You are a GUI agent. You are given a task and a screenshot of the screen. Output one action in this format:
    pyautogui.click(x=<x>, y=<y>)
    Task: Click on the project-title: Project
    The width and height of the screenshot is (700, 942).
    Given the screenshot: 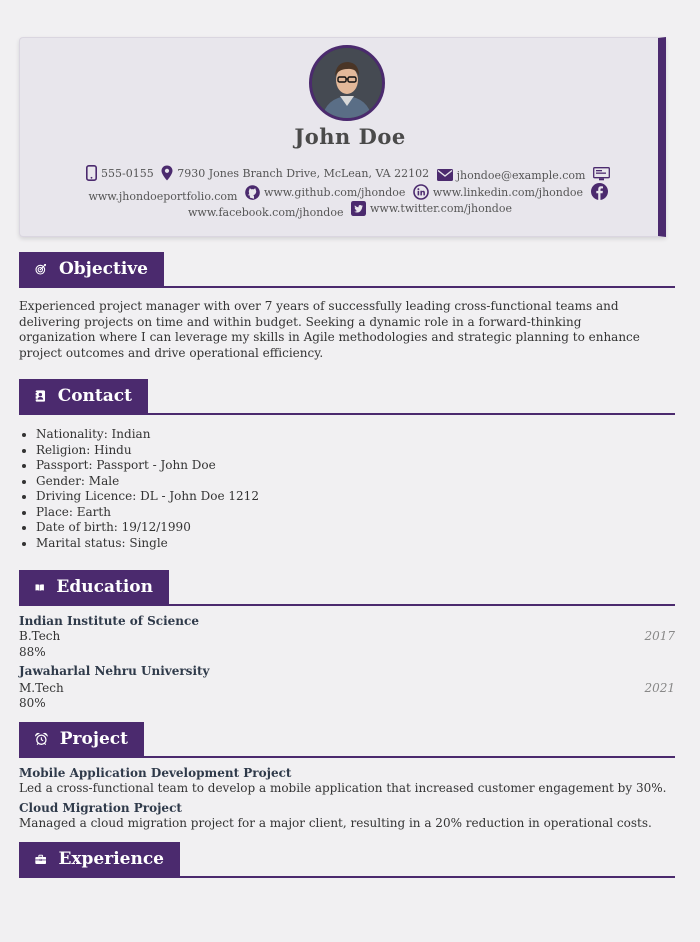 What is the action you would take?
    pyautogui.click(x=93, y=739)
    